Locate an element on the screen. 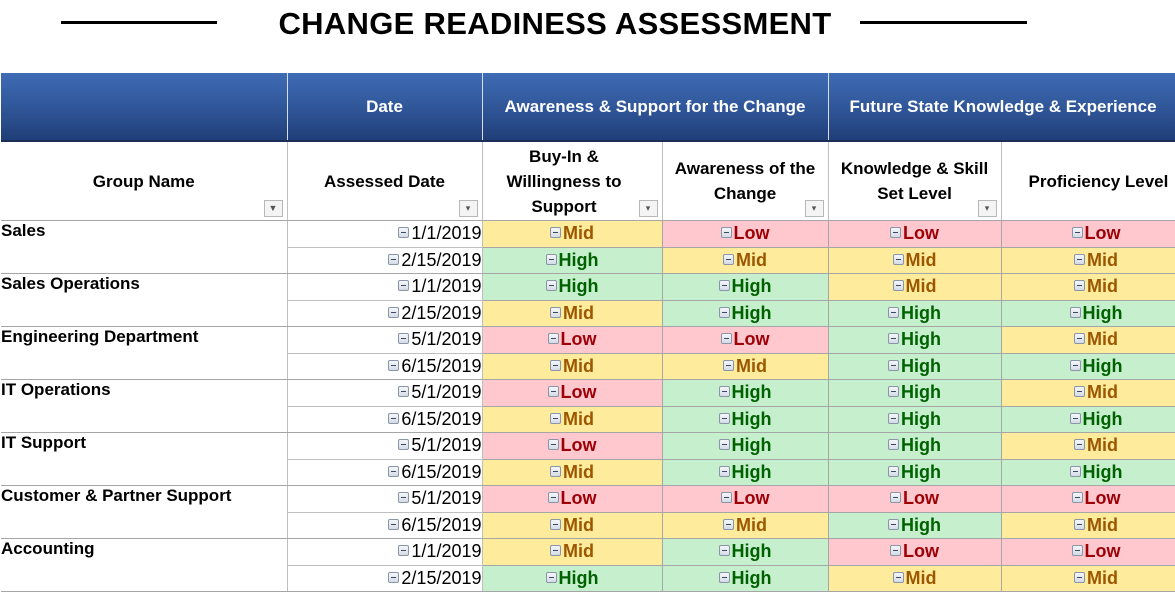 The width and height of the screenshot is (1175, 592). assessed-date-cell: 2/15/2019 is located at coordinates (385, 313).